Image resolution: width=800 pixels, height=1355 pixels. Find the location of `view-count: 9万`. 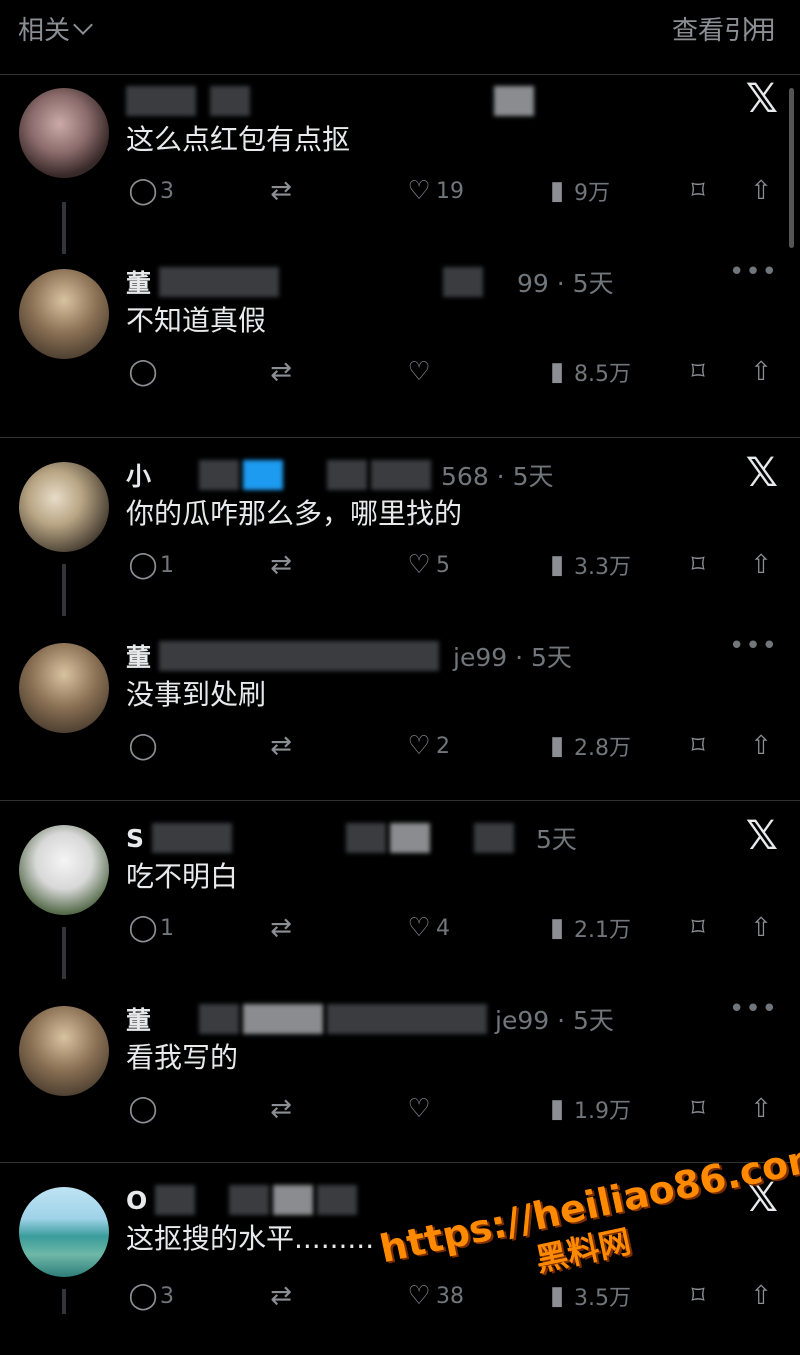

view-count: 9万 is located at coordinates (592, 193).